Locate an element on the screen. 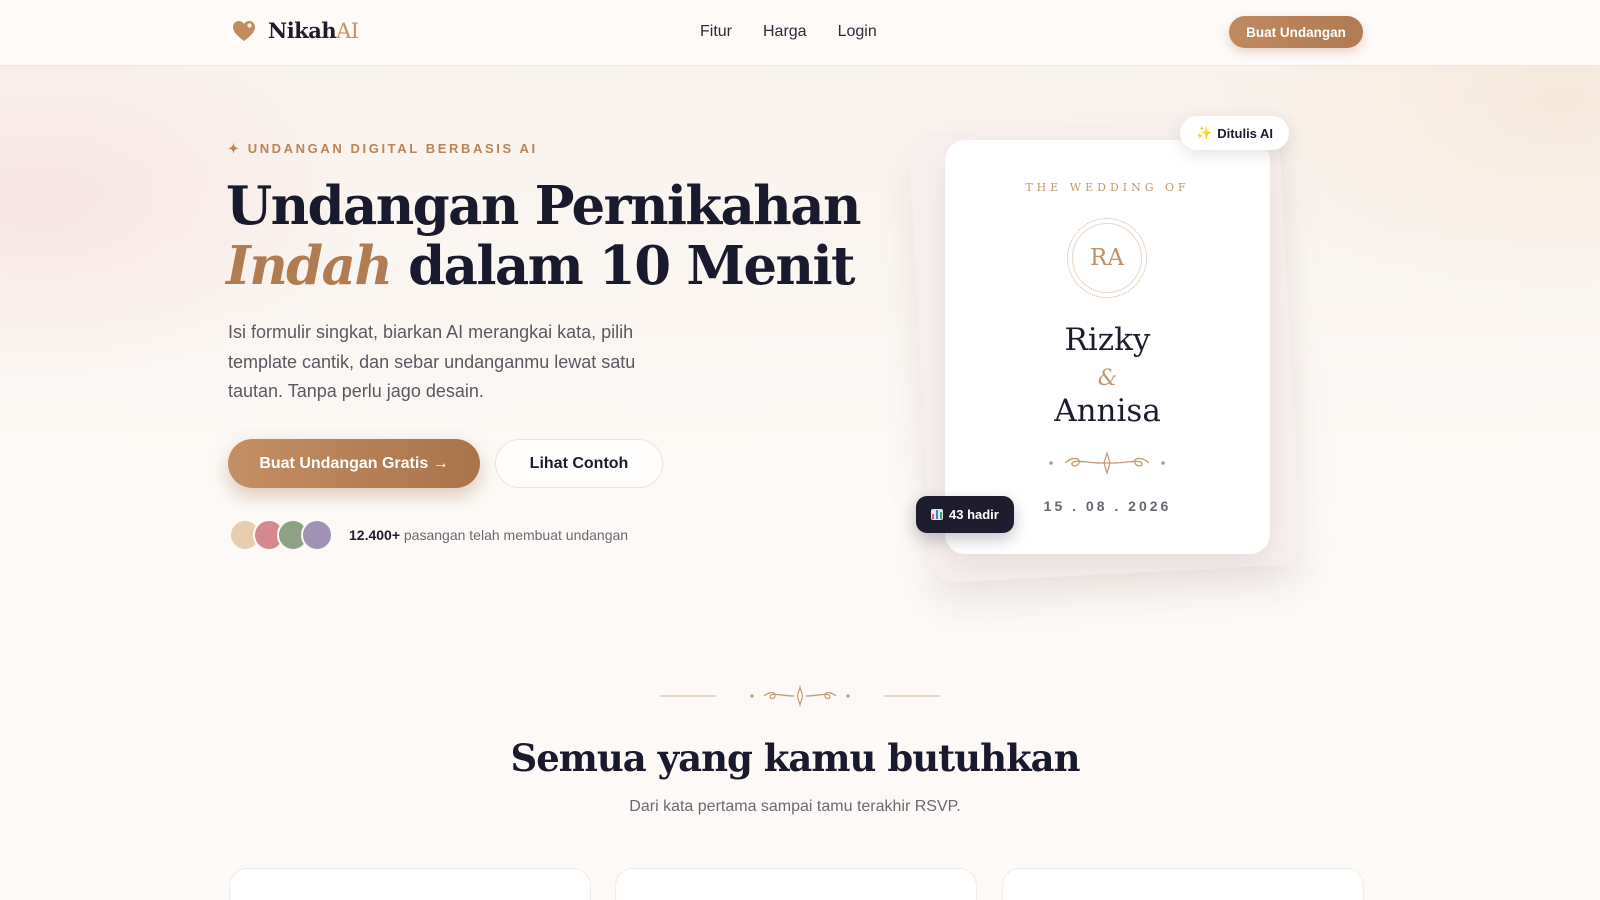 The height and width of the screenshot is (900, 1600). social-proof: 12.400+ pasangan telah membuat undangan is located at coordinates (428, 535).